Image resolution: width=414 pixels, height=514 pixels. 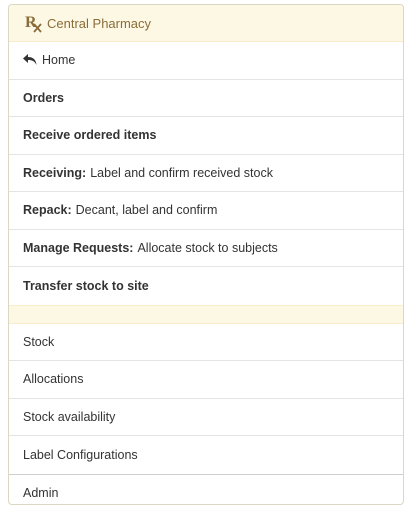 I want to click on nav-receiving-text: Label and confirm received stock, so click(x=181, y=172).